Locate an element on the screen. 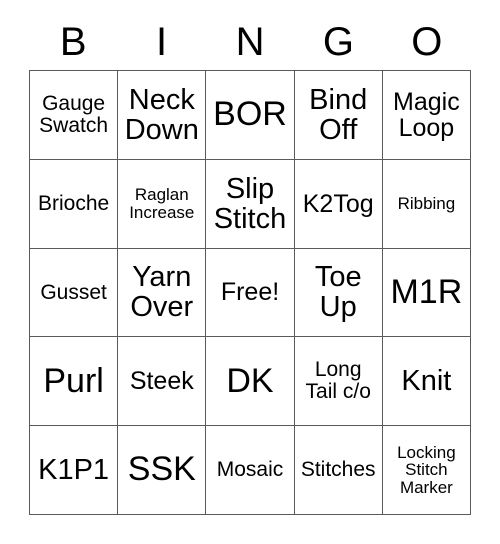 Image resolution: width=500 pixels, height=544 pixels. bingo-cell-label: Brioche is located at coordinates (73, 203).